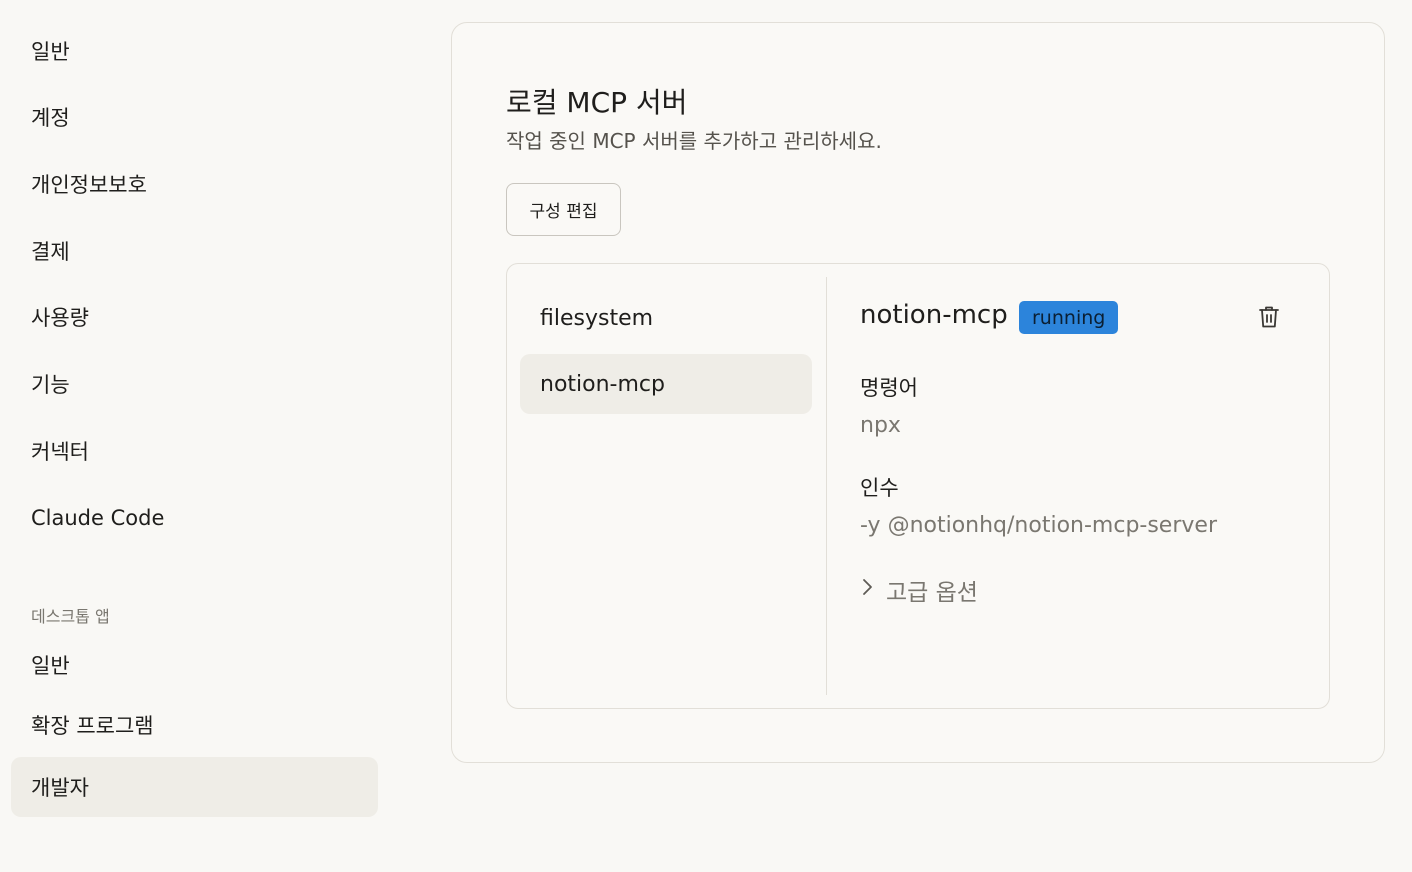  Describe the element at coordinates (92, 726) in the screenshot. I see `sidebar-item-label: 확장 프로그램` at that location.